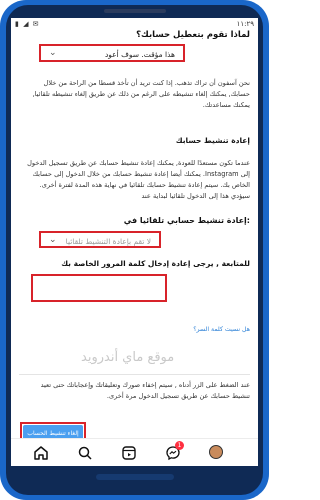 The image size is (320, 500). I want to click on divider, so click(134, 374).